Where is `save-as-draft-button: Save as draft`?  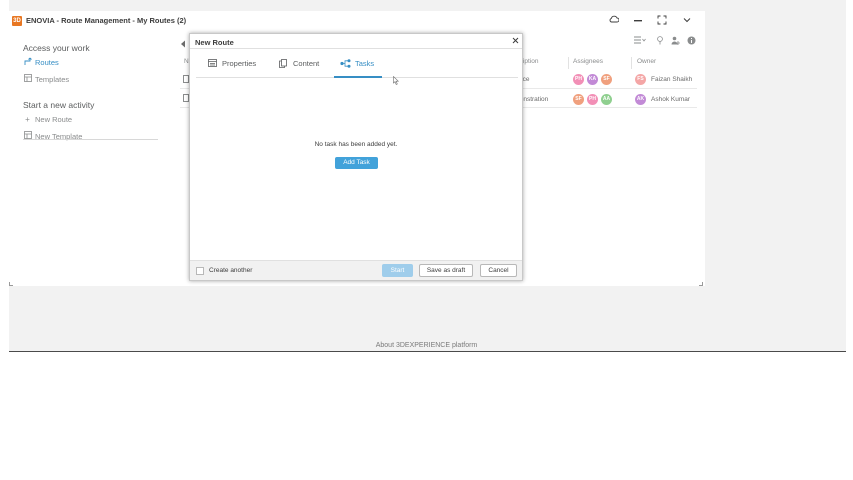
save-as-draft-button: Save as draft is located at coordinates (446, 270).